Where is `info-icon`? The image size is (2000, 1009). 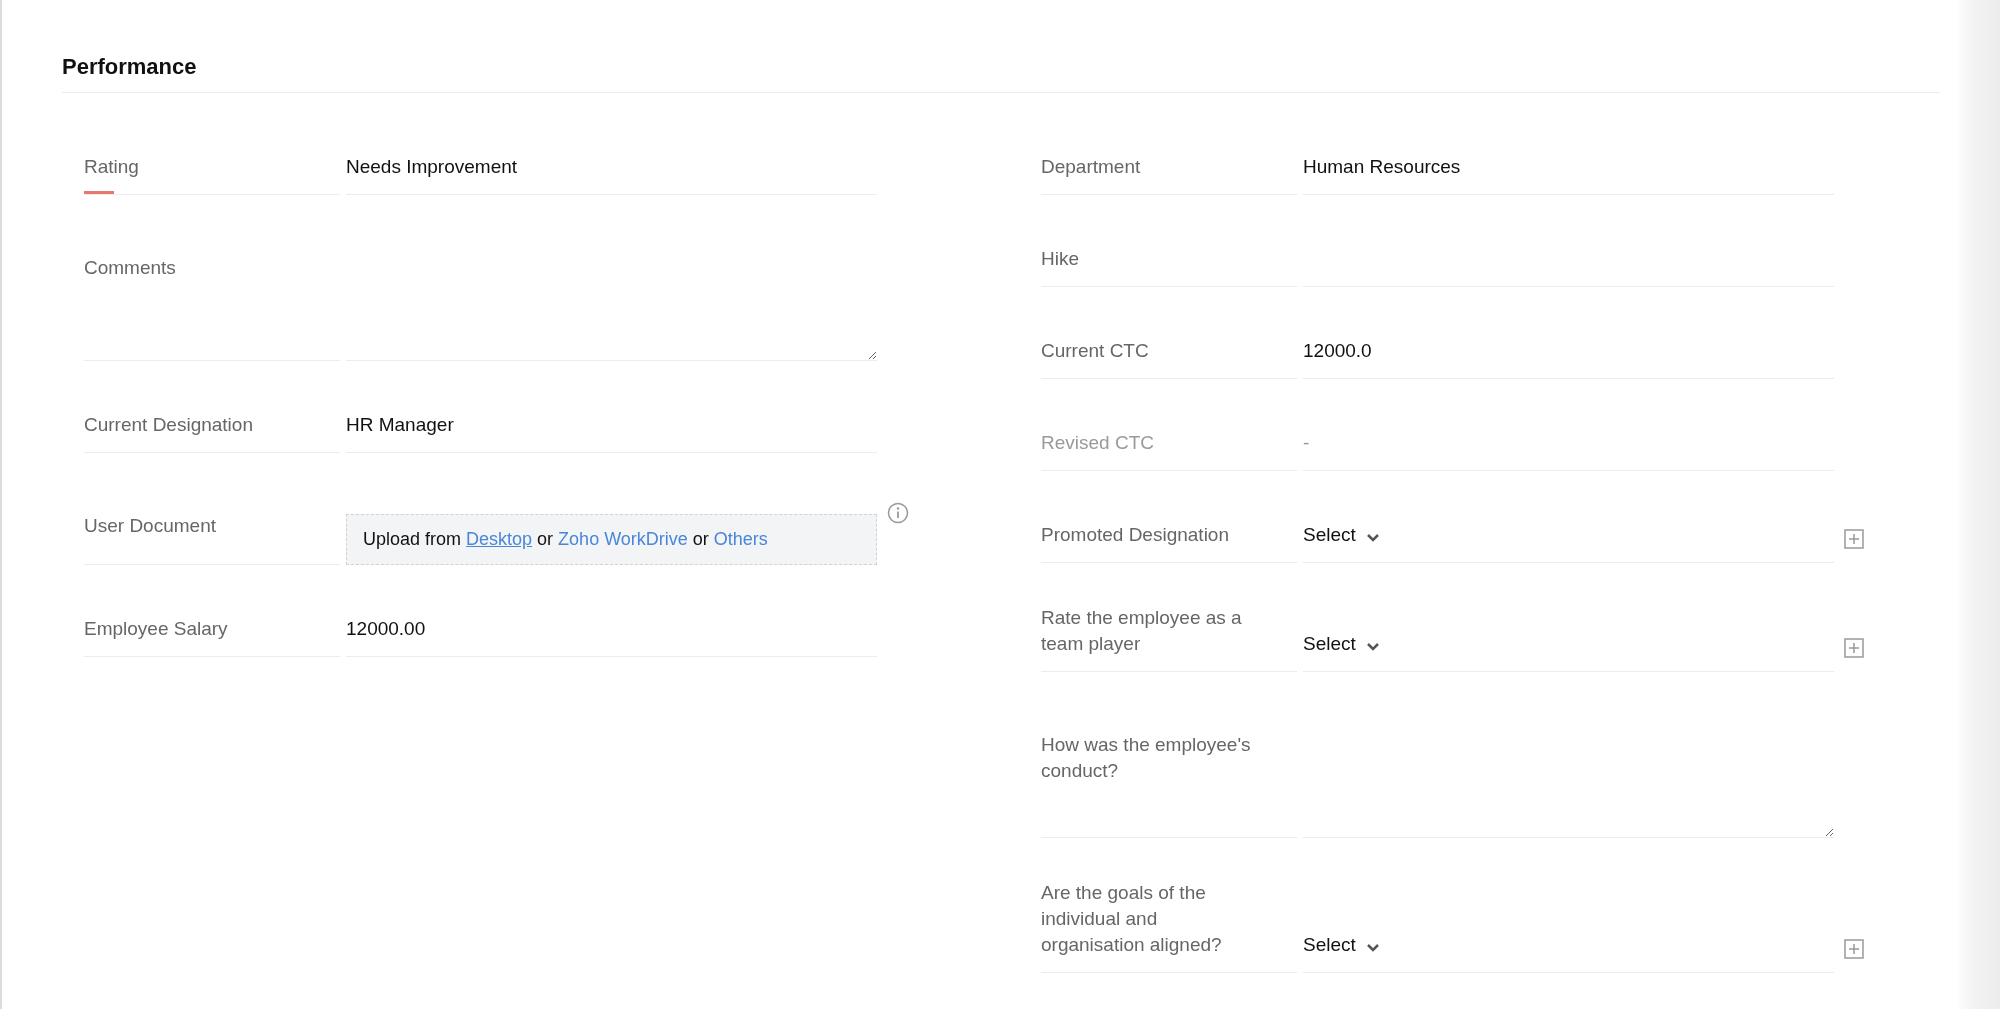 info-icon is located at coordinates (898, 513).